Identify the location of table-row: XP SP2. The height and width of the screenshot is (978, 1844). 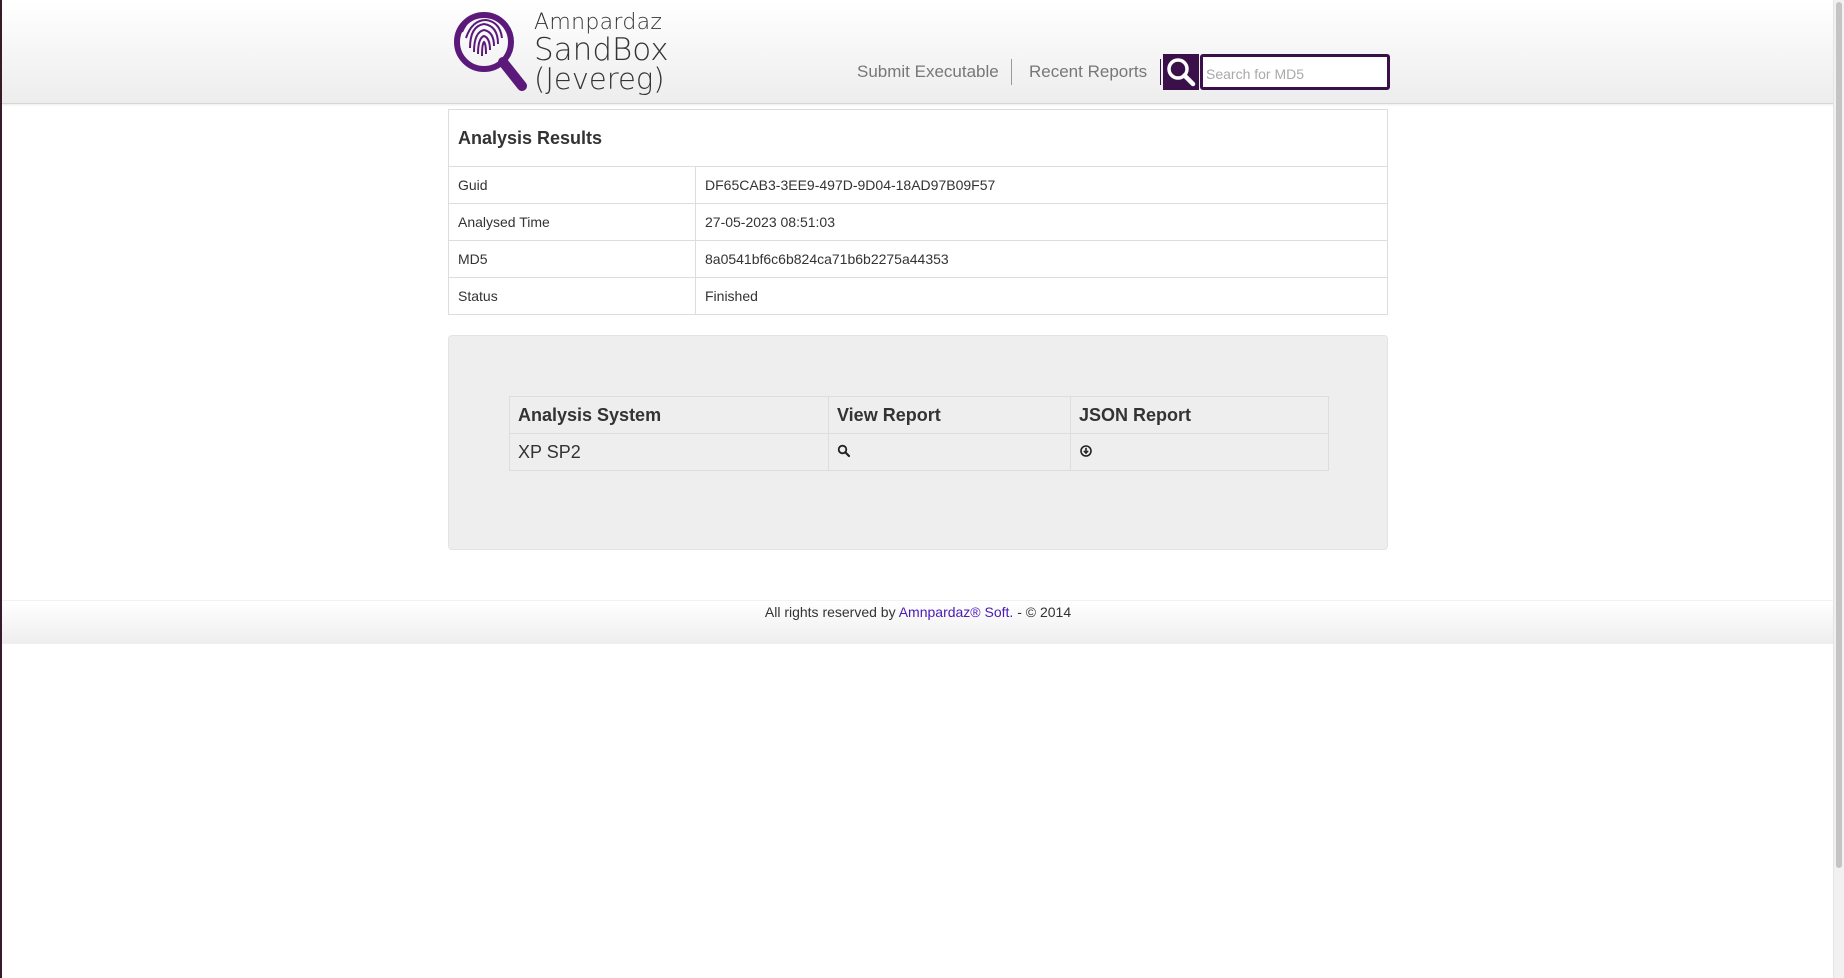
(919, 452).